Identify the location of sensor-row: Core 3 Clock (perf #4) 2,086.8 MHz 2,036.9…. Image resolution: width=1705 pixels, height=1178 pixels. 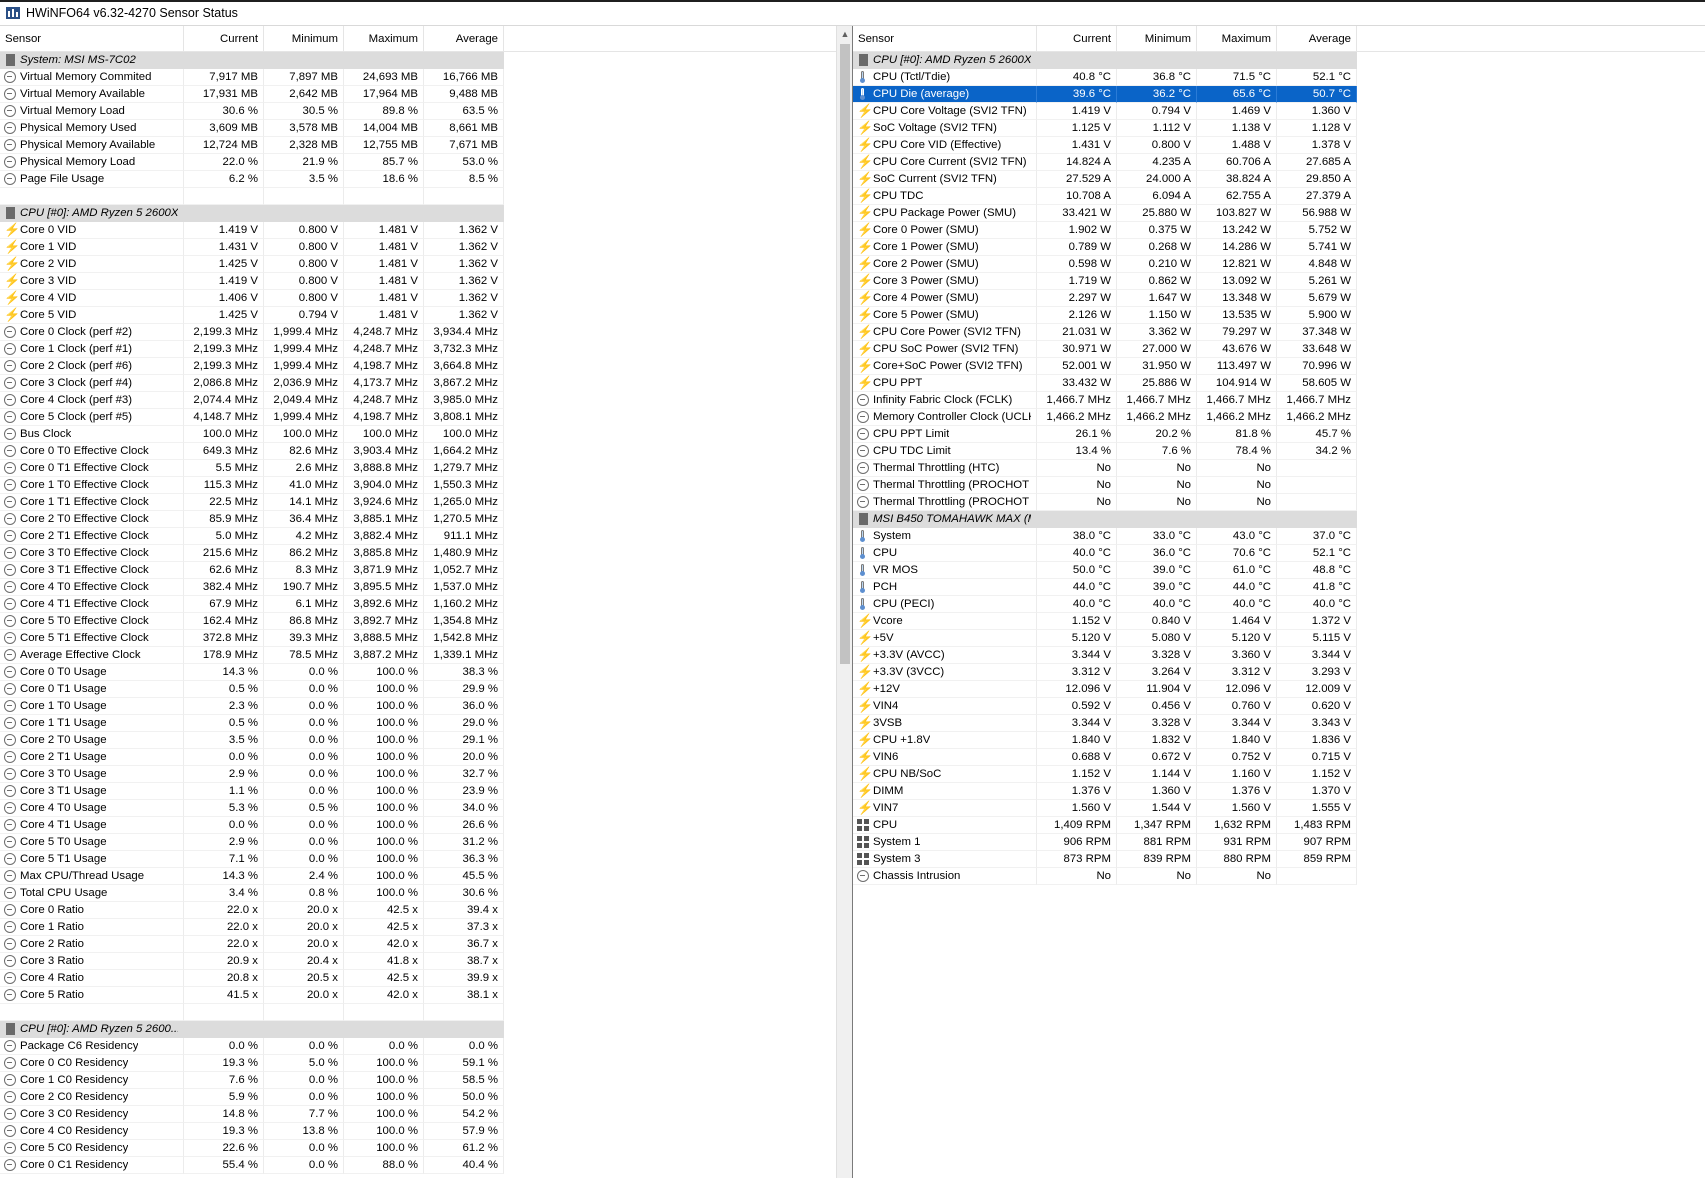
(418, 383).